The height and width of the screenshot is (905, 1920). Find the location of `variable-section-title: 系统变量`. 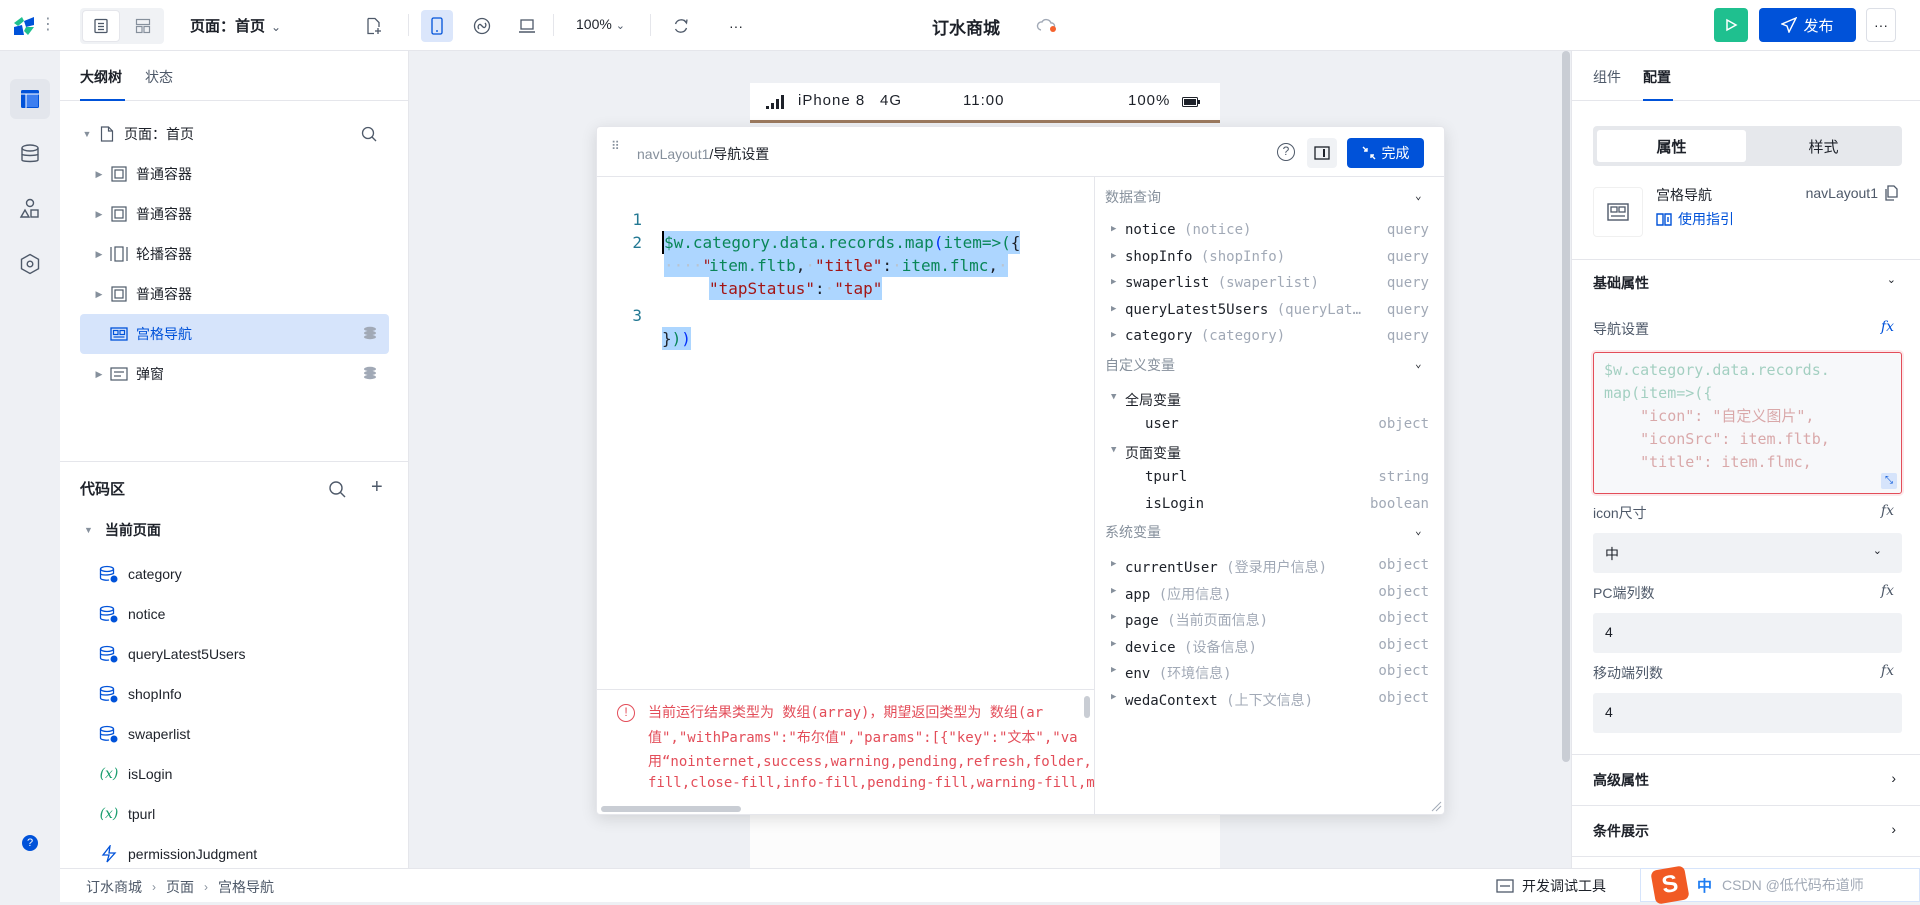

variable-section-title: 系统变量 is located at coordinates (1133, 532).